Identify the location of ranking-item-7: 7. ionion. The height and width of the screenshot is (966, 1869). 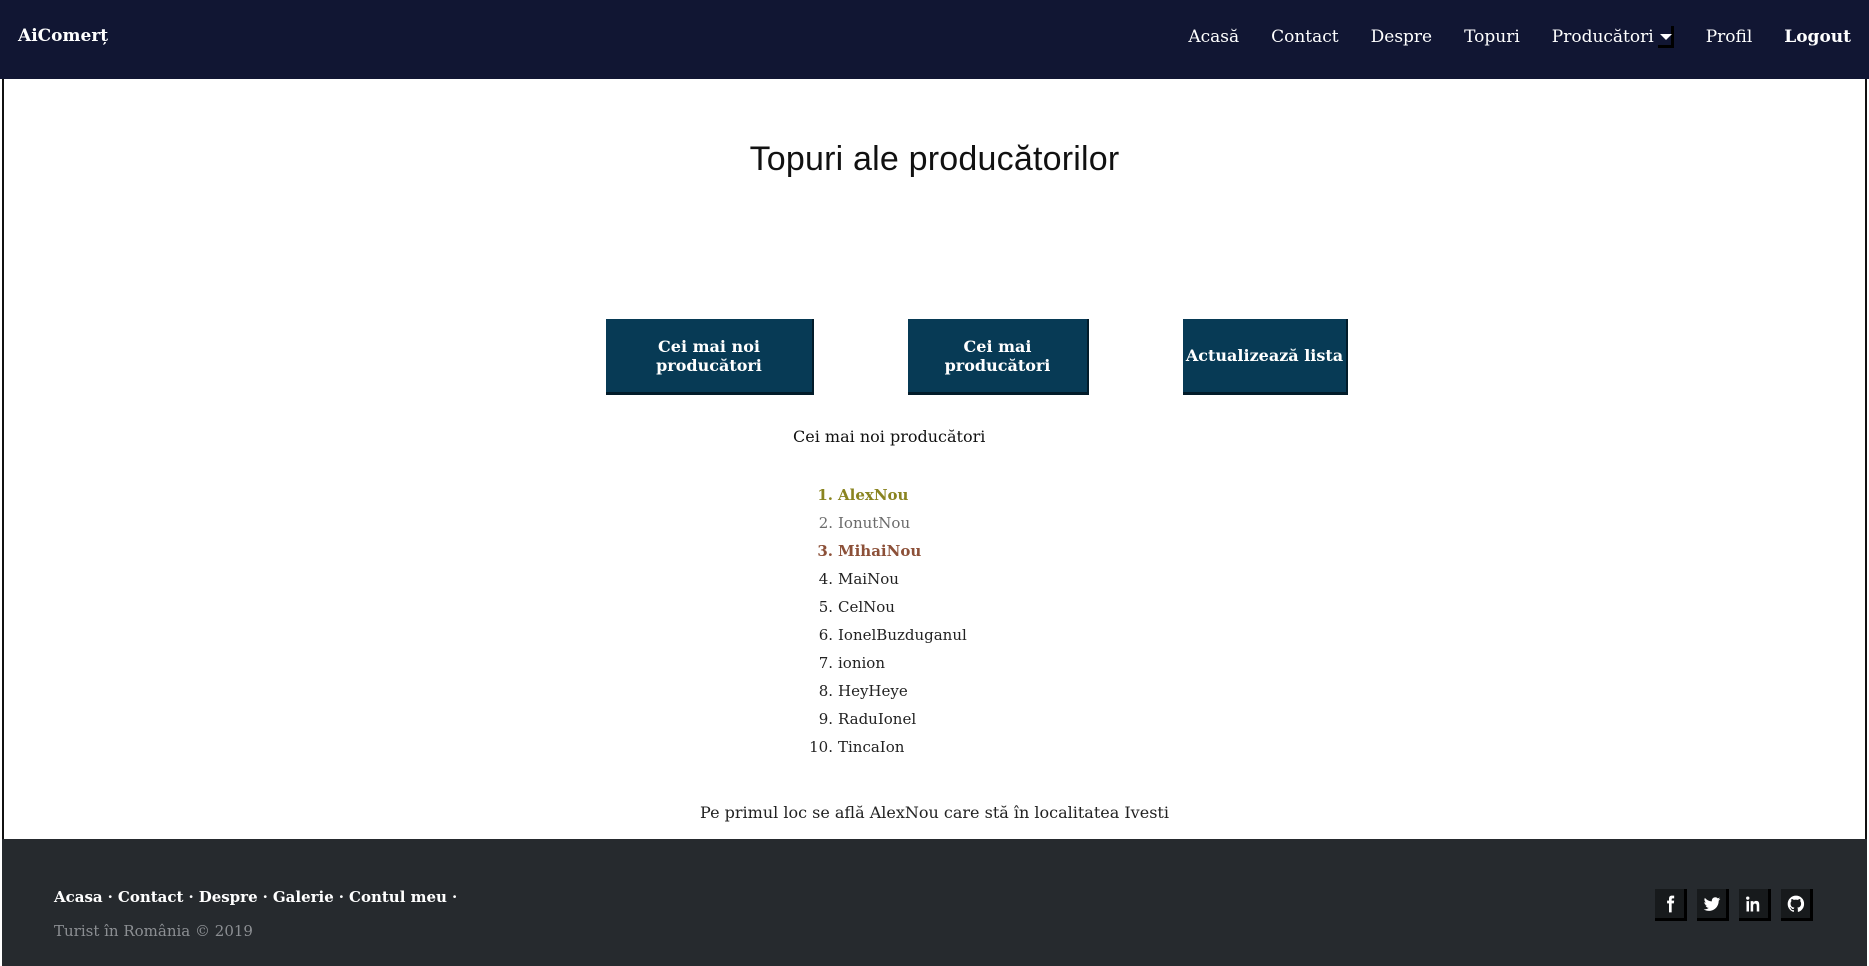
(883, 663).